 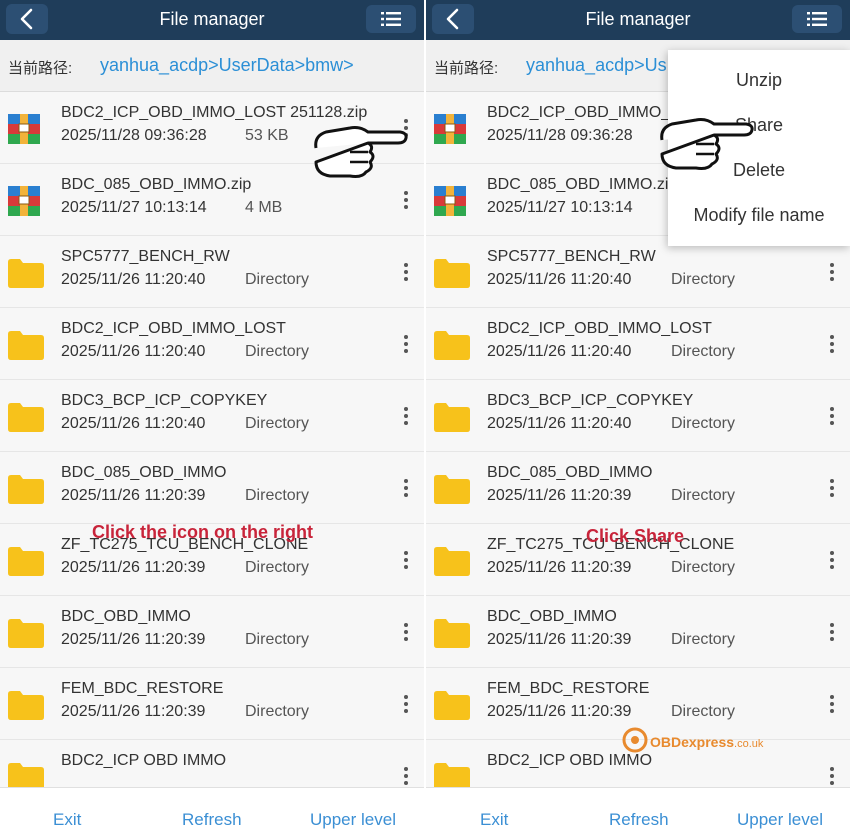 What do you see at coordinates (134, 207) in the screenshot?
I see `file-date: 2025/11/27 10:13:14` at bounding box center [134, 207].